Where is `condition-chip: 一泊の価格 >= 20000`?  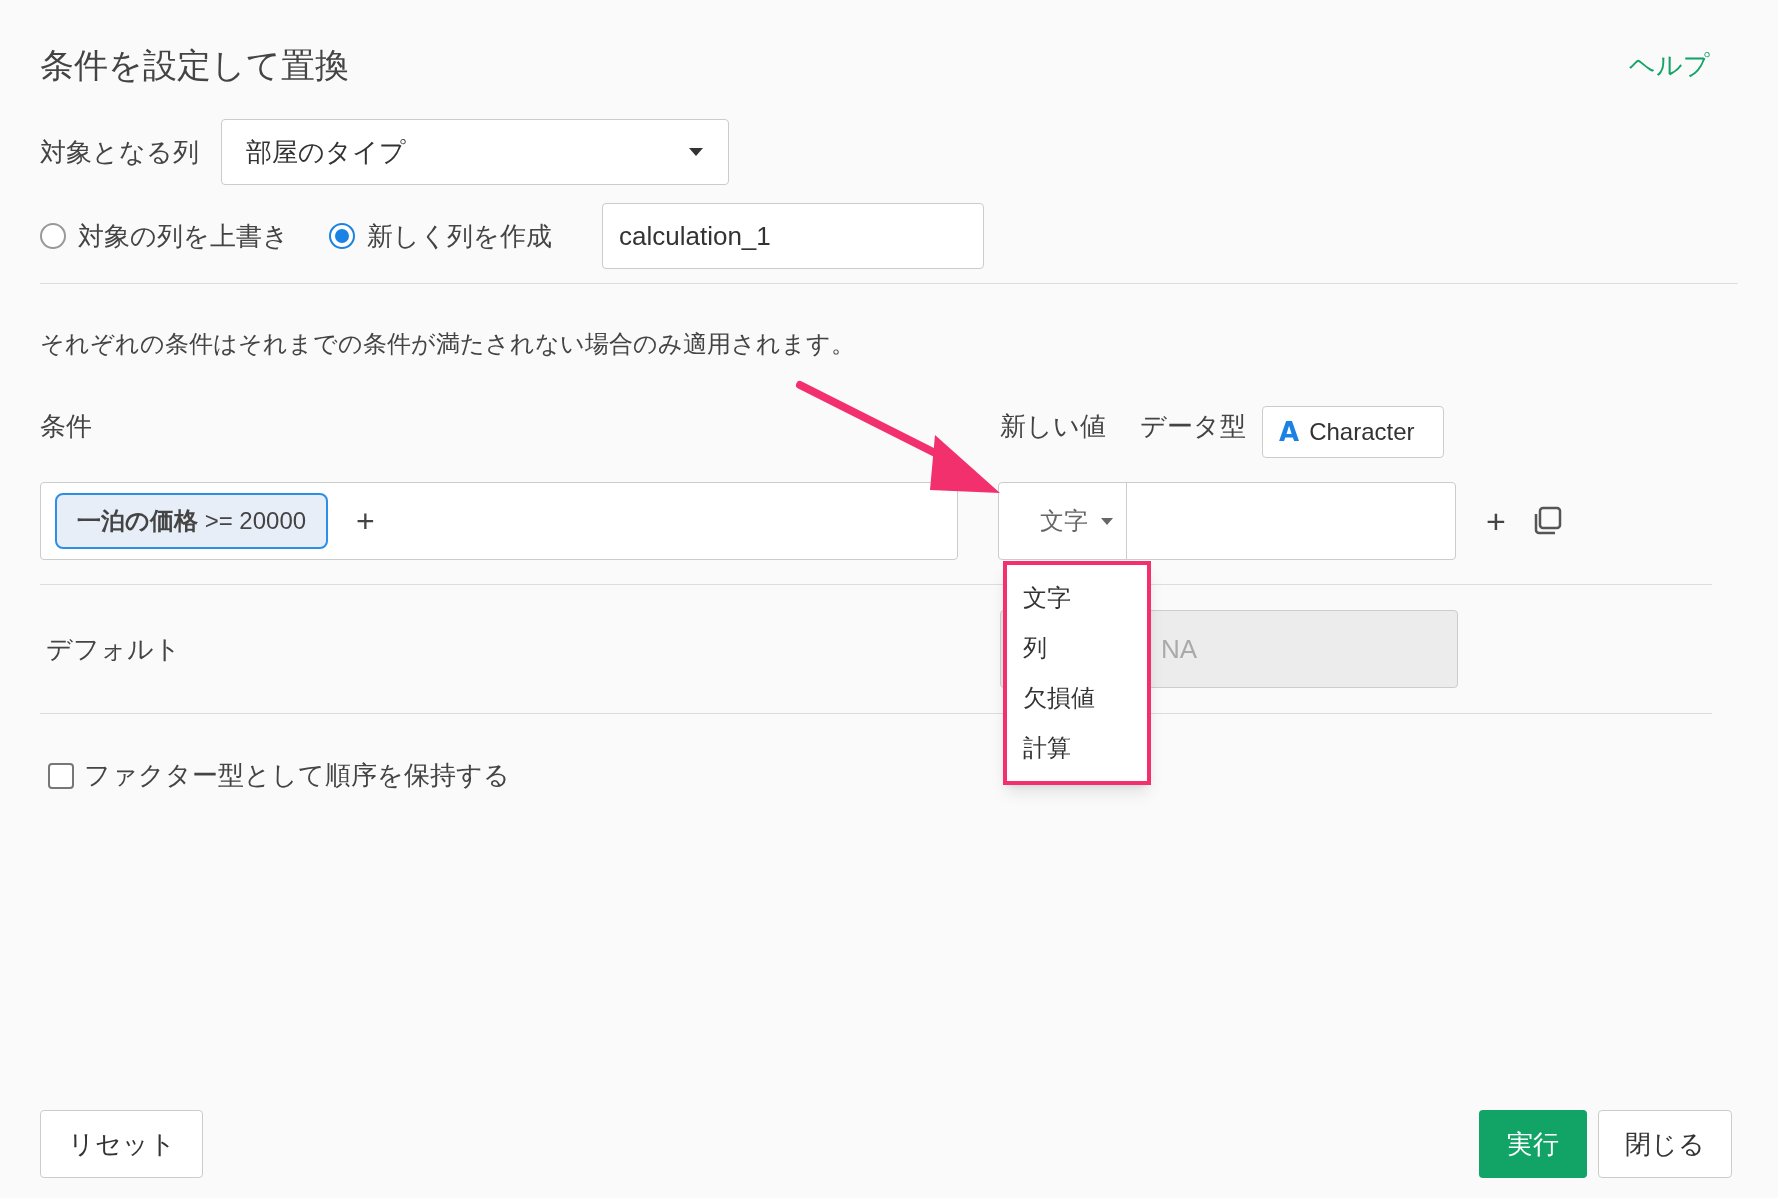
condition-chip: 一泊の価格 >= 20000 is located at coordinates (192, 521).